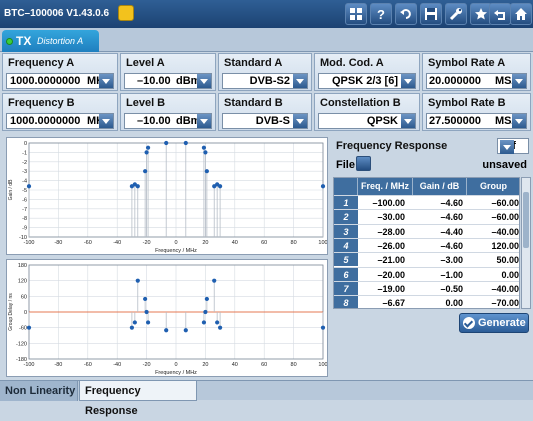 This screenshot has width=533, height=421. What do you see at coordinates (22, 266) in the screenshot?
I see `y-tick-label: 180` at bounding box center [22, 266].